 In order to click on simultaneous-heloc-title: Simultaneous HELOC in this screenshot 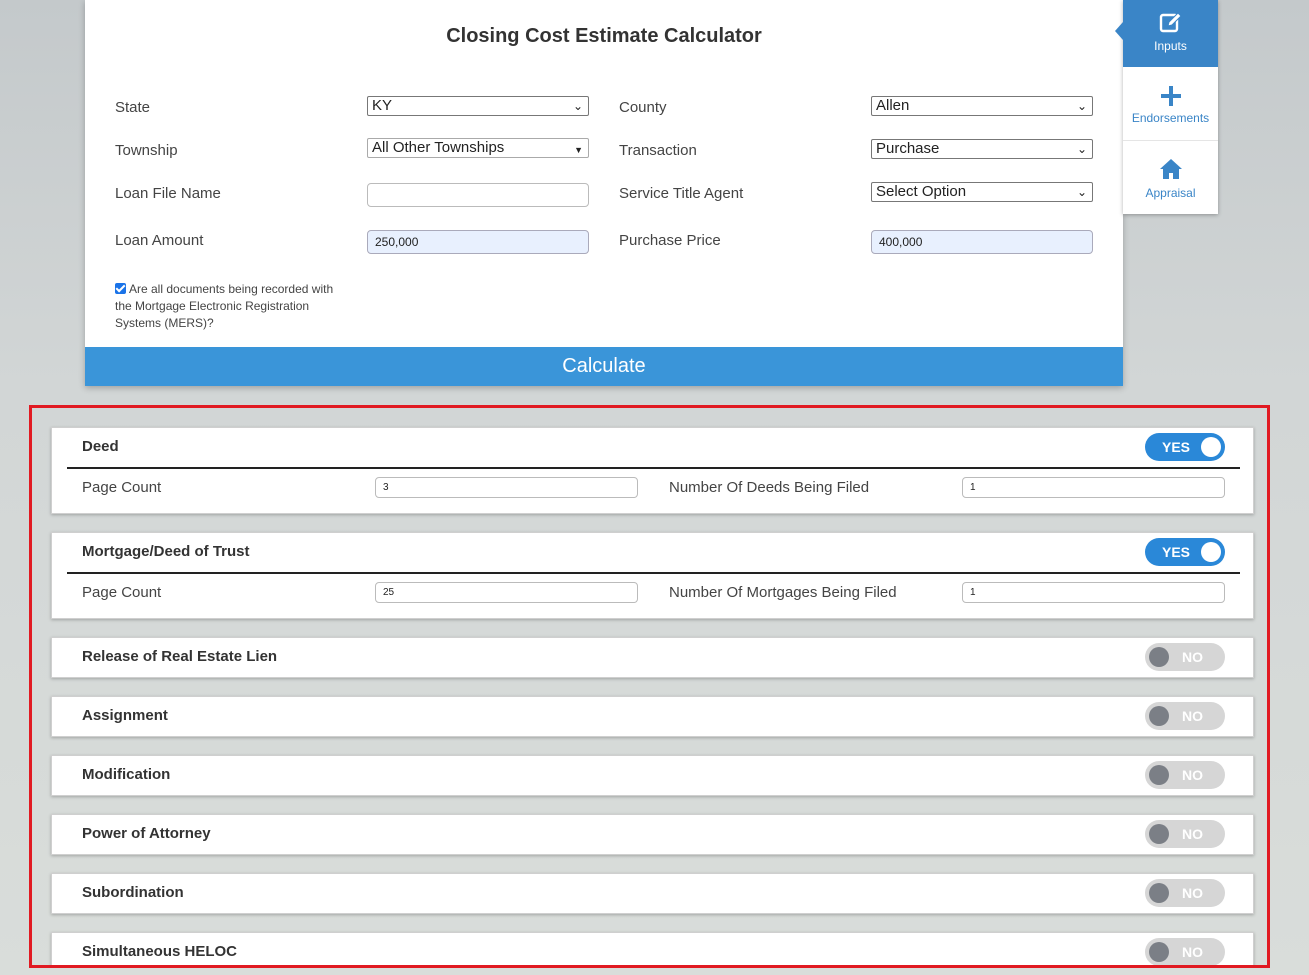, I will do `click(160, 951)`.